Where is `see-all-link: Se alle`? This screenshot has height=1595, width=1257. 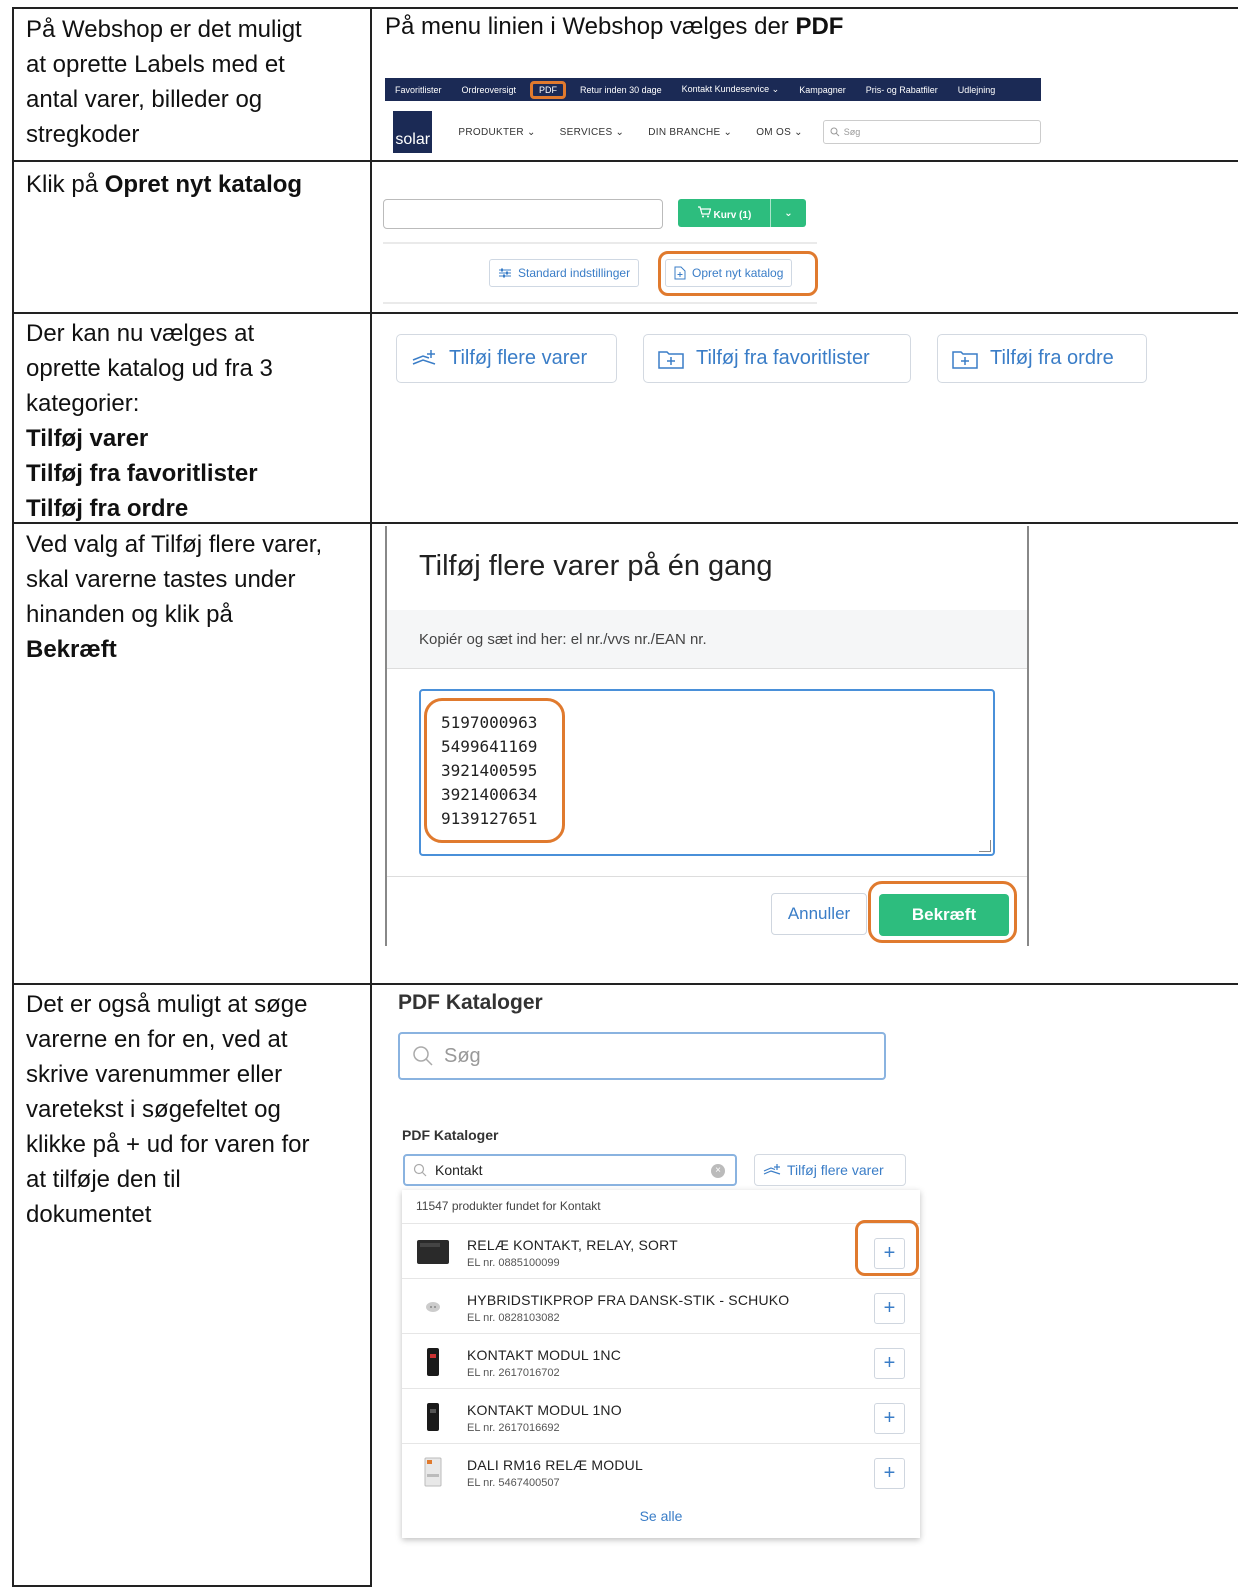
see-all-link: Se alle is located at coordinates (661, 1516).